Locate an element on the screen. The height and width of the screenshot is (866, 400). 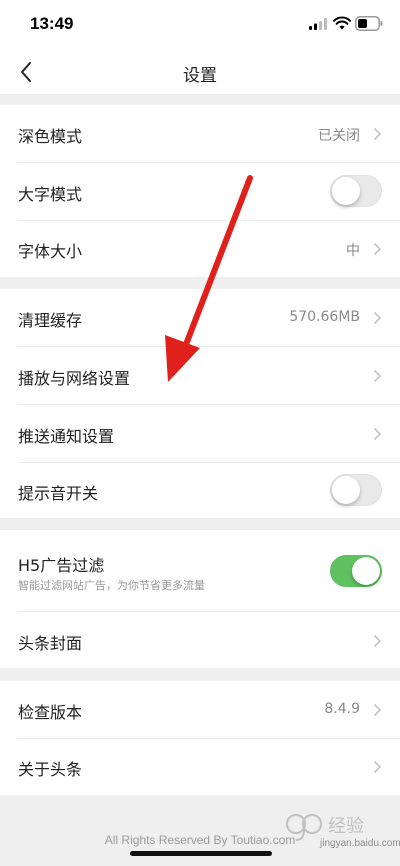
page-title: 设置 is located at coordinates (200, 76).